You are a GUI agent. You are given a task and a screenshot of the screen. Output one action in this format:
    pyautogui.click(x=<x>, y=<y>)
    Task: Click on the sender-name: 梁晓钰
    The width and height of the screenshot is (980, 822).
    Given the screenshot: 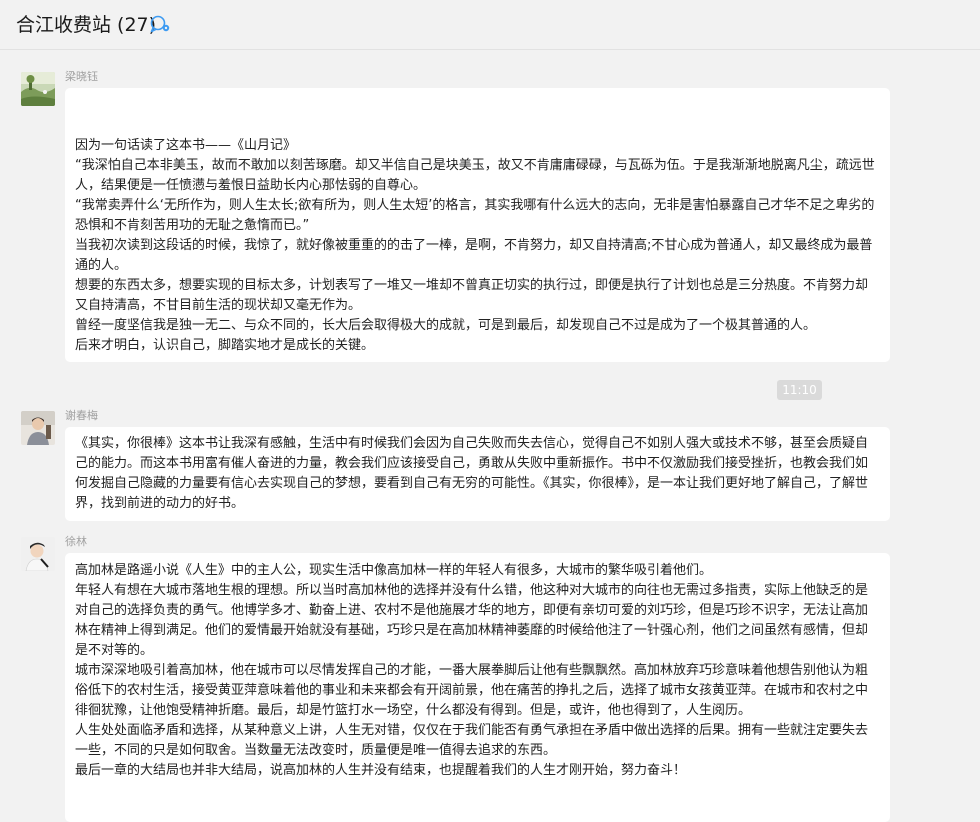 What is the action you would take?
    pyautogui.click(x=81, y=76)
    